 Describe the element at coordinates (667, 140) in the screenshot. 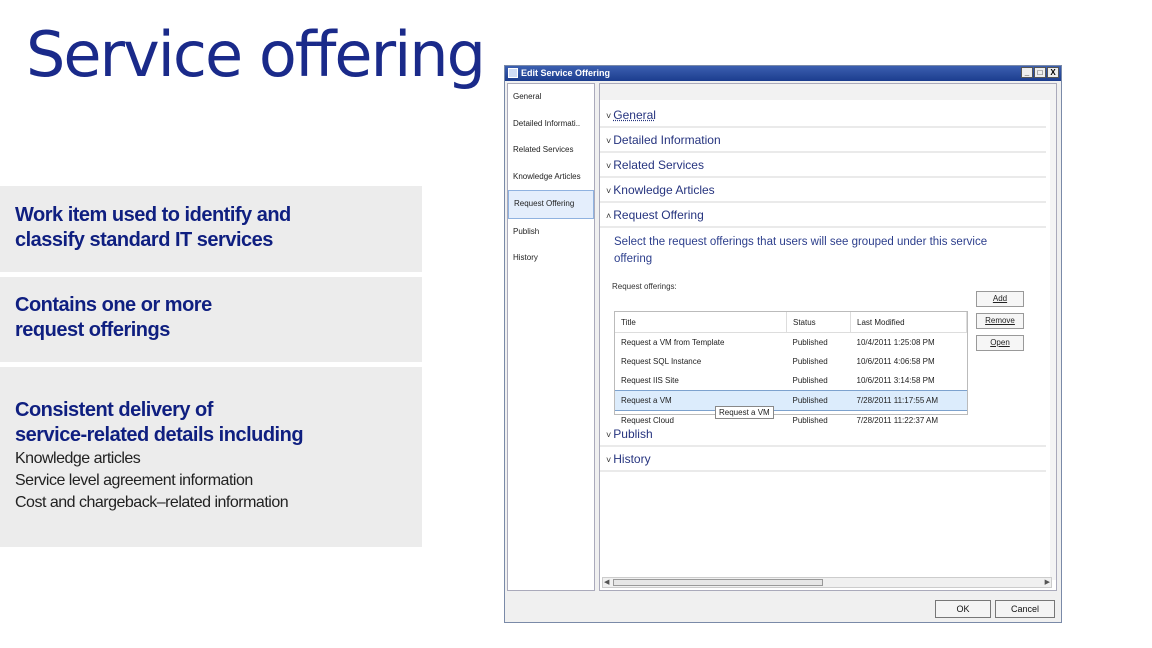

I see `section-label: Detailed Information` at that location.